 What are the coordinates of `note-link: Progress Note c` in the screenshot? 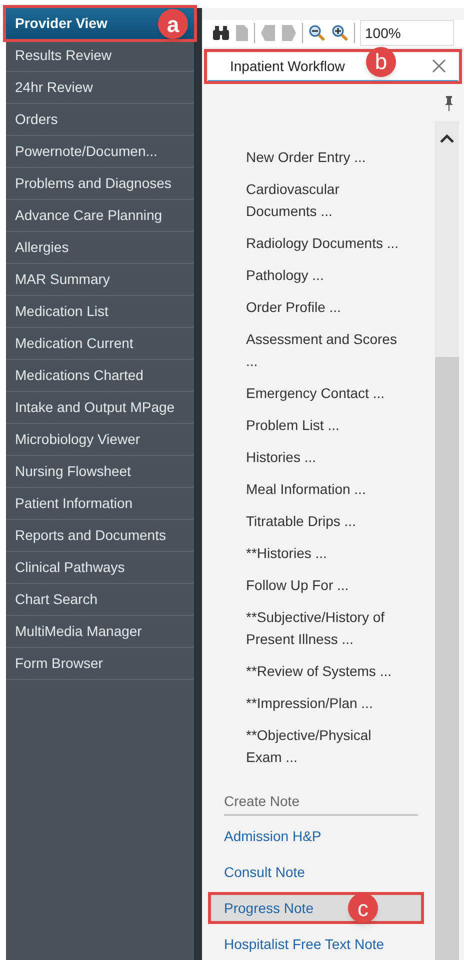 It's located at (316, 908).